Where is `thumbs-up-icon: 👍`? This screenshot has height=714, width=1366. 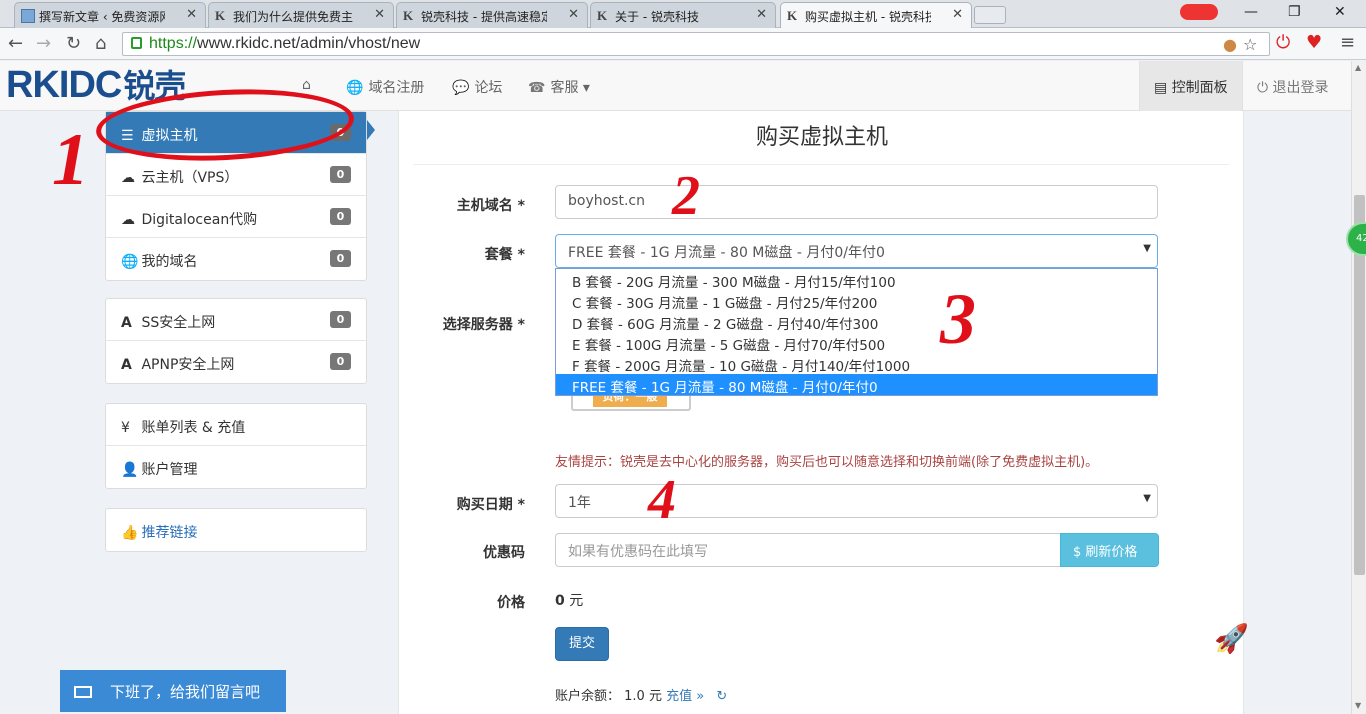
thumbs-up-icon: 👍 is located at coordinates (130, 533).